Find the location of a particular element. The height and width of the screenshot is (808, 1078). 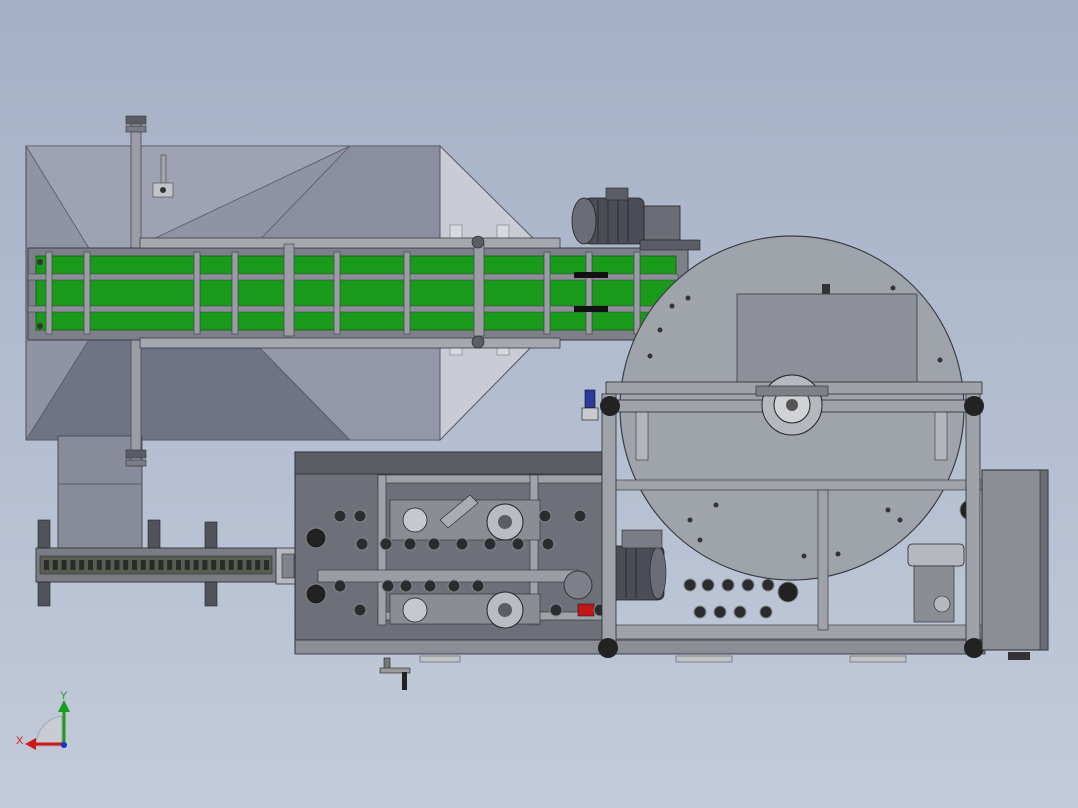

lower-drive-motor is located at coordinates (637, 565).